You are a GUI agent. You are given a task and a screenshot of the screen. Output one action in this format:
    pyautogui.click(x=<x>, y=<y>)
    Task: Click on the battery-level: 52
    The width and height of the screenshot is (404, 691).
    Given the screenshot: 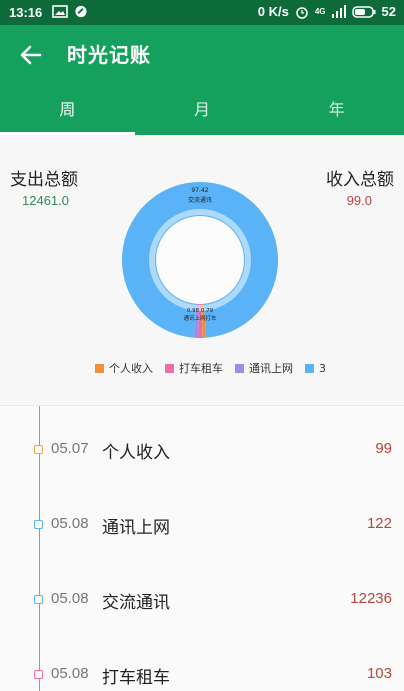 What is the action you would take?
    pyautogui.click(x=388, y=11)
    